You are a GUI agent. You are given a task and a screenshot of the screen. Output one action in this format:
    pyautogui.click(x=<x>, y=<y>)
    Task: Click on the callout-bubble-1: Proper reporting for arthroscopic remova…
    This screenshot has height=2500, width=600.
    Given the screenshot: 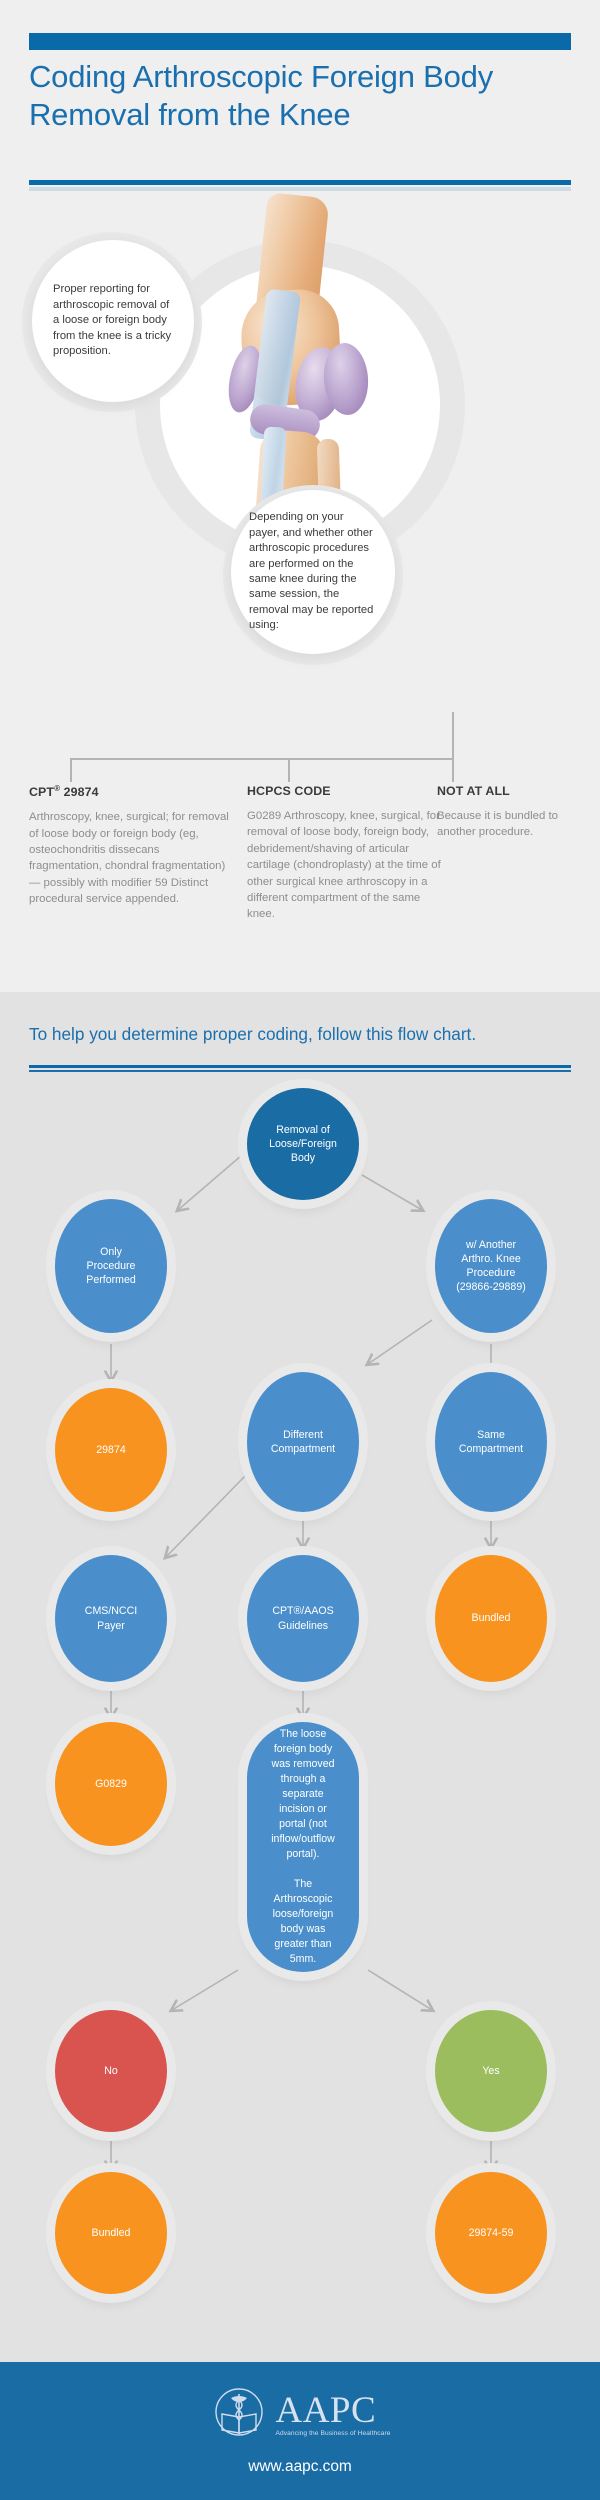 What is the action you would take?
    pyautogui.click(x=113, y=321)
    